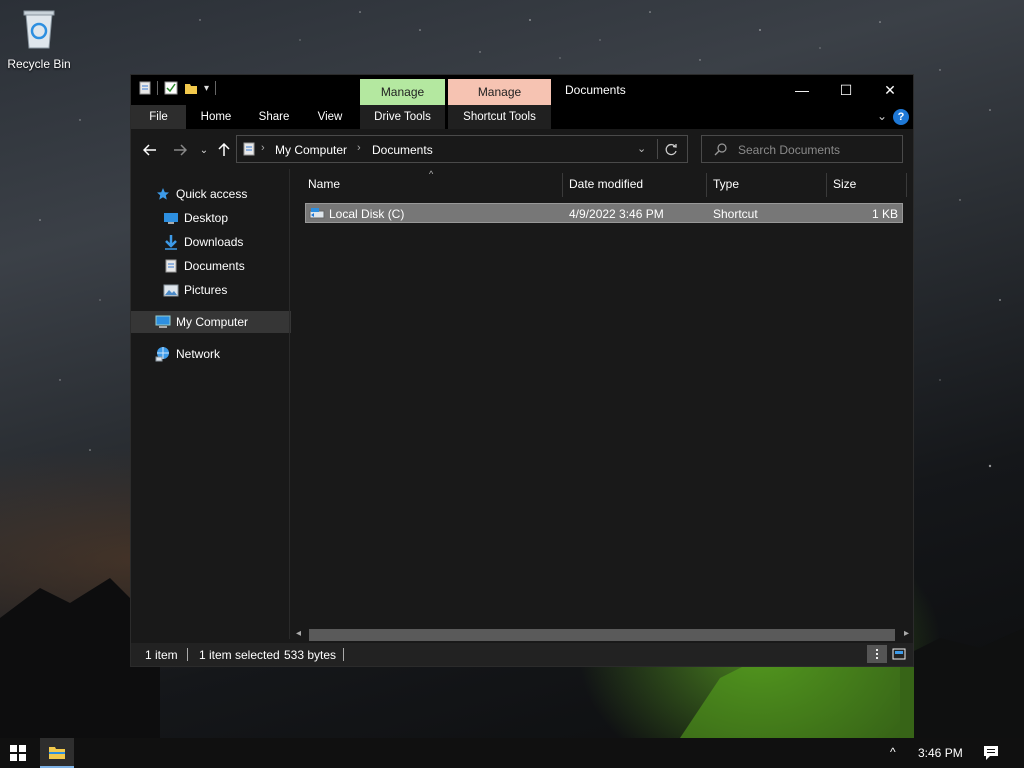 The height and width of the screenshot is (768, 1024). Describe the element at coordinates (402, 92) in the screenshot. I see `context-tab-manage-drive: Manage` at that location.